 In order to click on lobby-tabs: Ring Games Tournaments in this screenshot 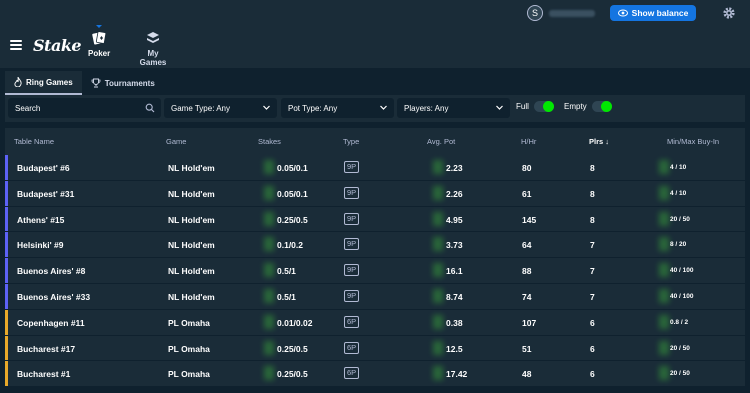, I will do `click(84, 83)`.